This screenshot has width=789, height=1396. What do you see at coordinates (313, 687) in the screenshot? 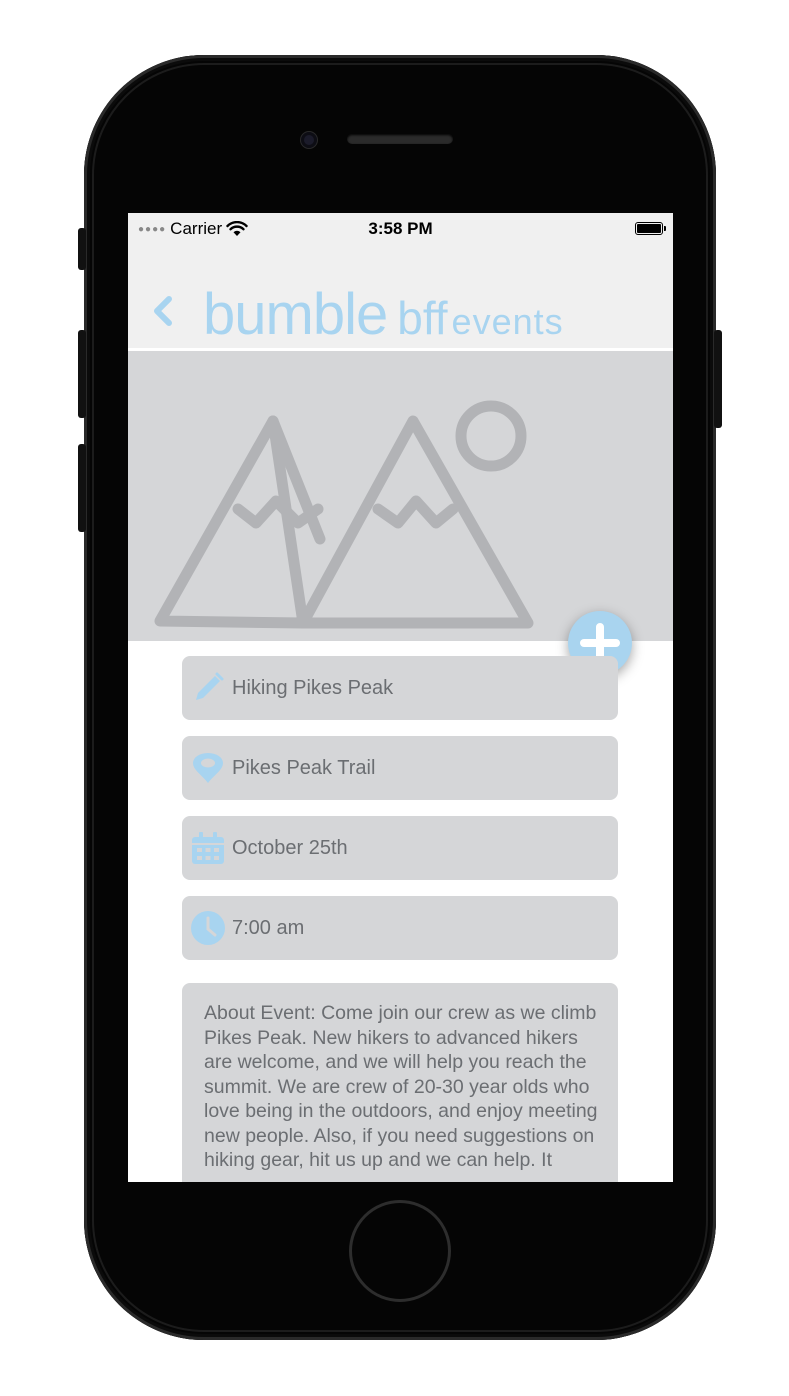
I see `event-title-value: Hiking Pikes Peak` at bounding box center [313, 687].